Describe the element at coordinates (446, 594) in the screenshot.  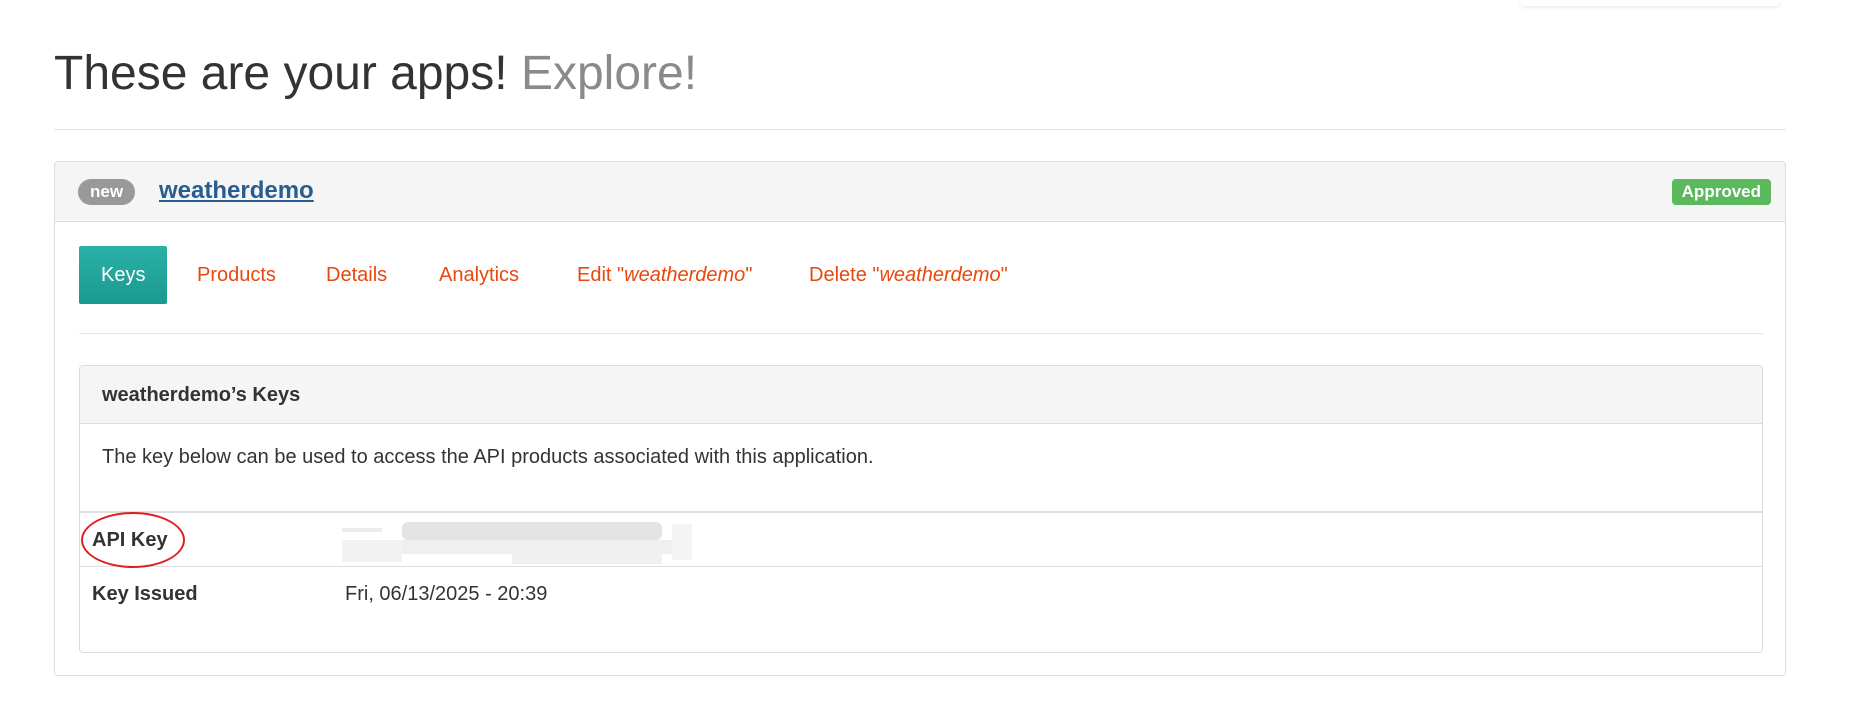
I see `key-issued-value: Fri, 06/13/2025 - 20:39` at that location.